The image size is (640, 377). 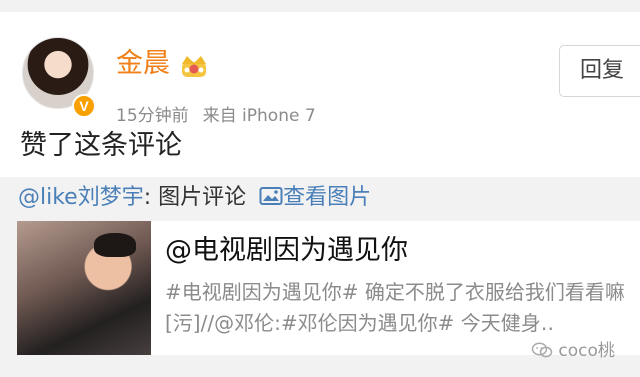 What do you see at coordinates (101, 145) in the screenshot?
I see `action-text: 赞了这条评论` at bounding box center [101, 145].